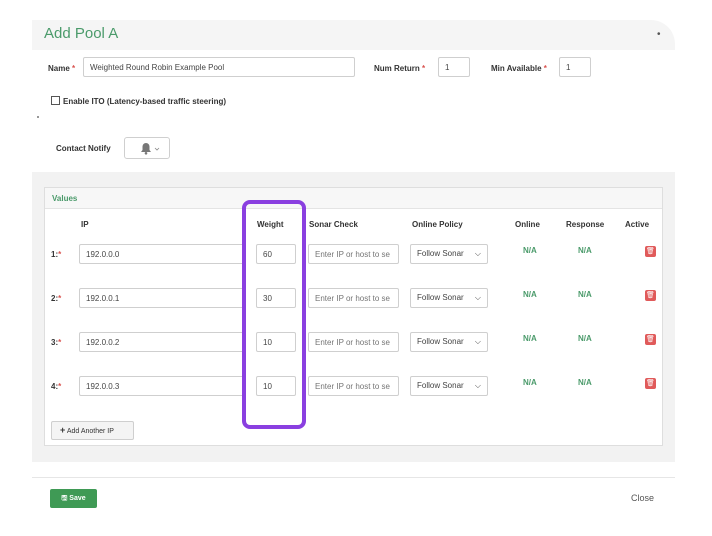 The image size is (712, 536). What do you see at coordinates (642, 498) in the screenshot?
I see `close-link: Close` at bounding box center [642, 498].